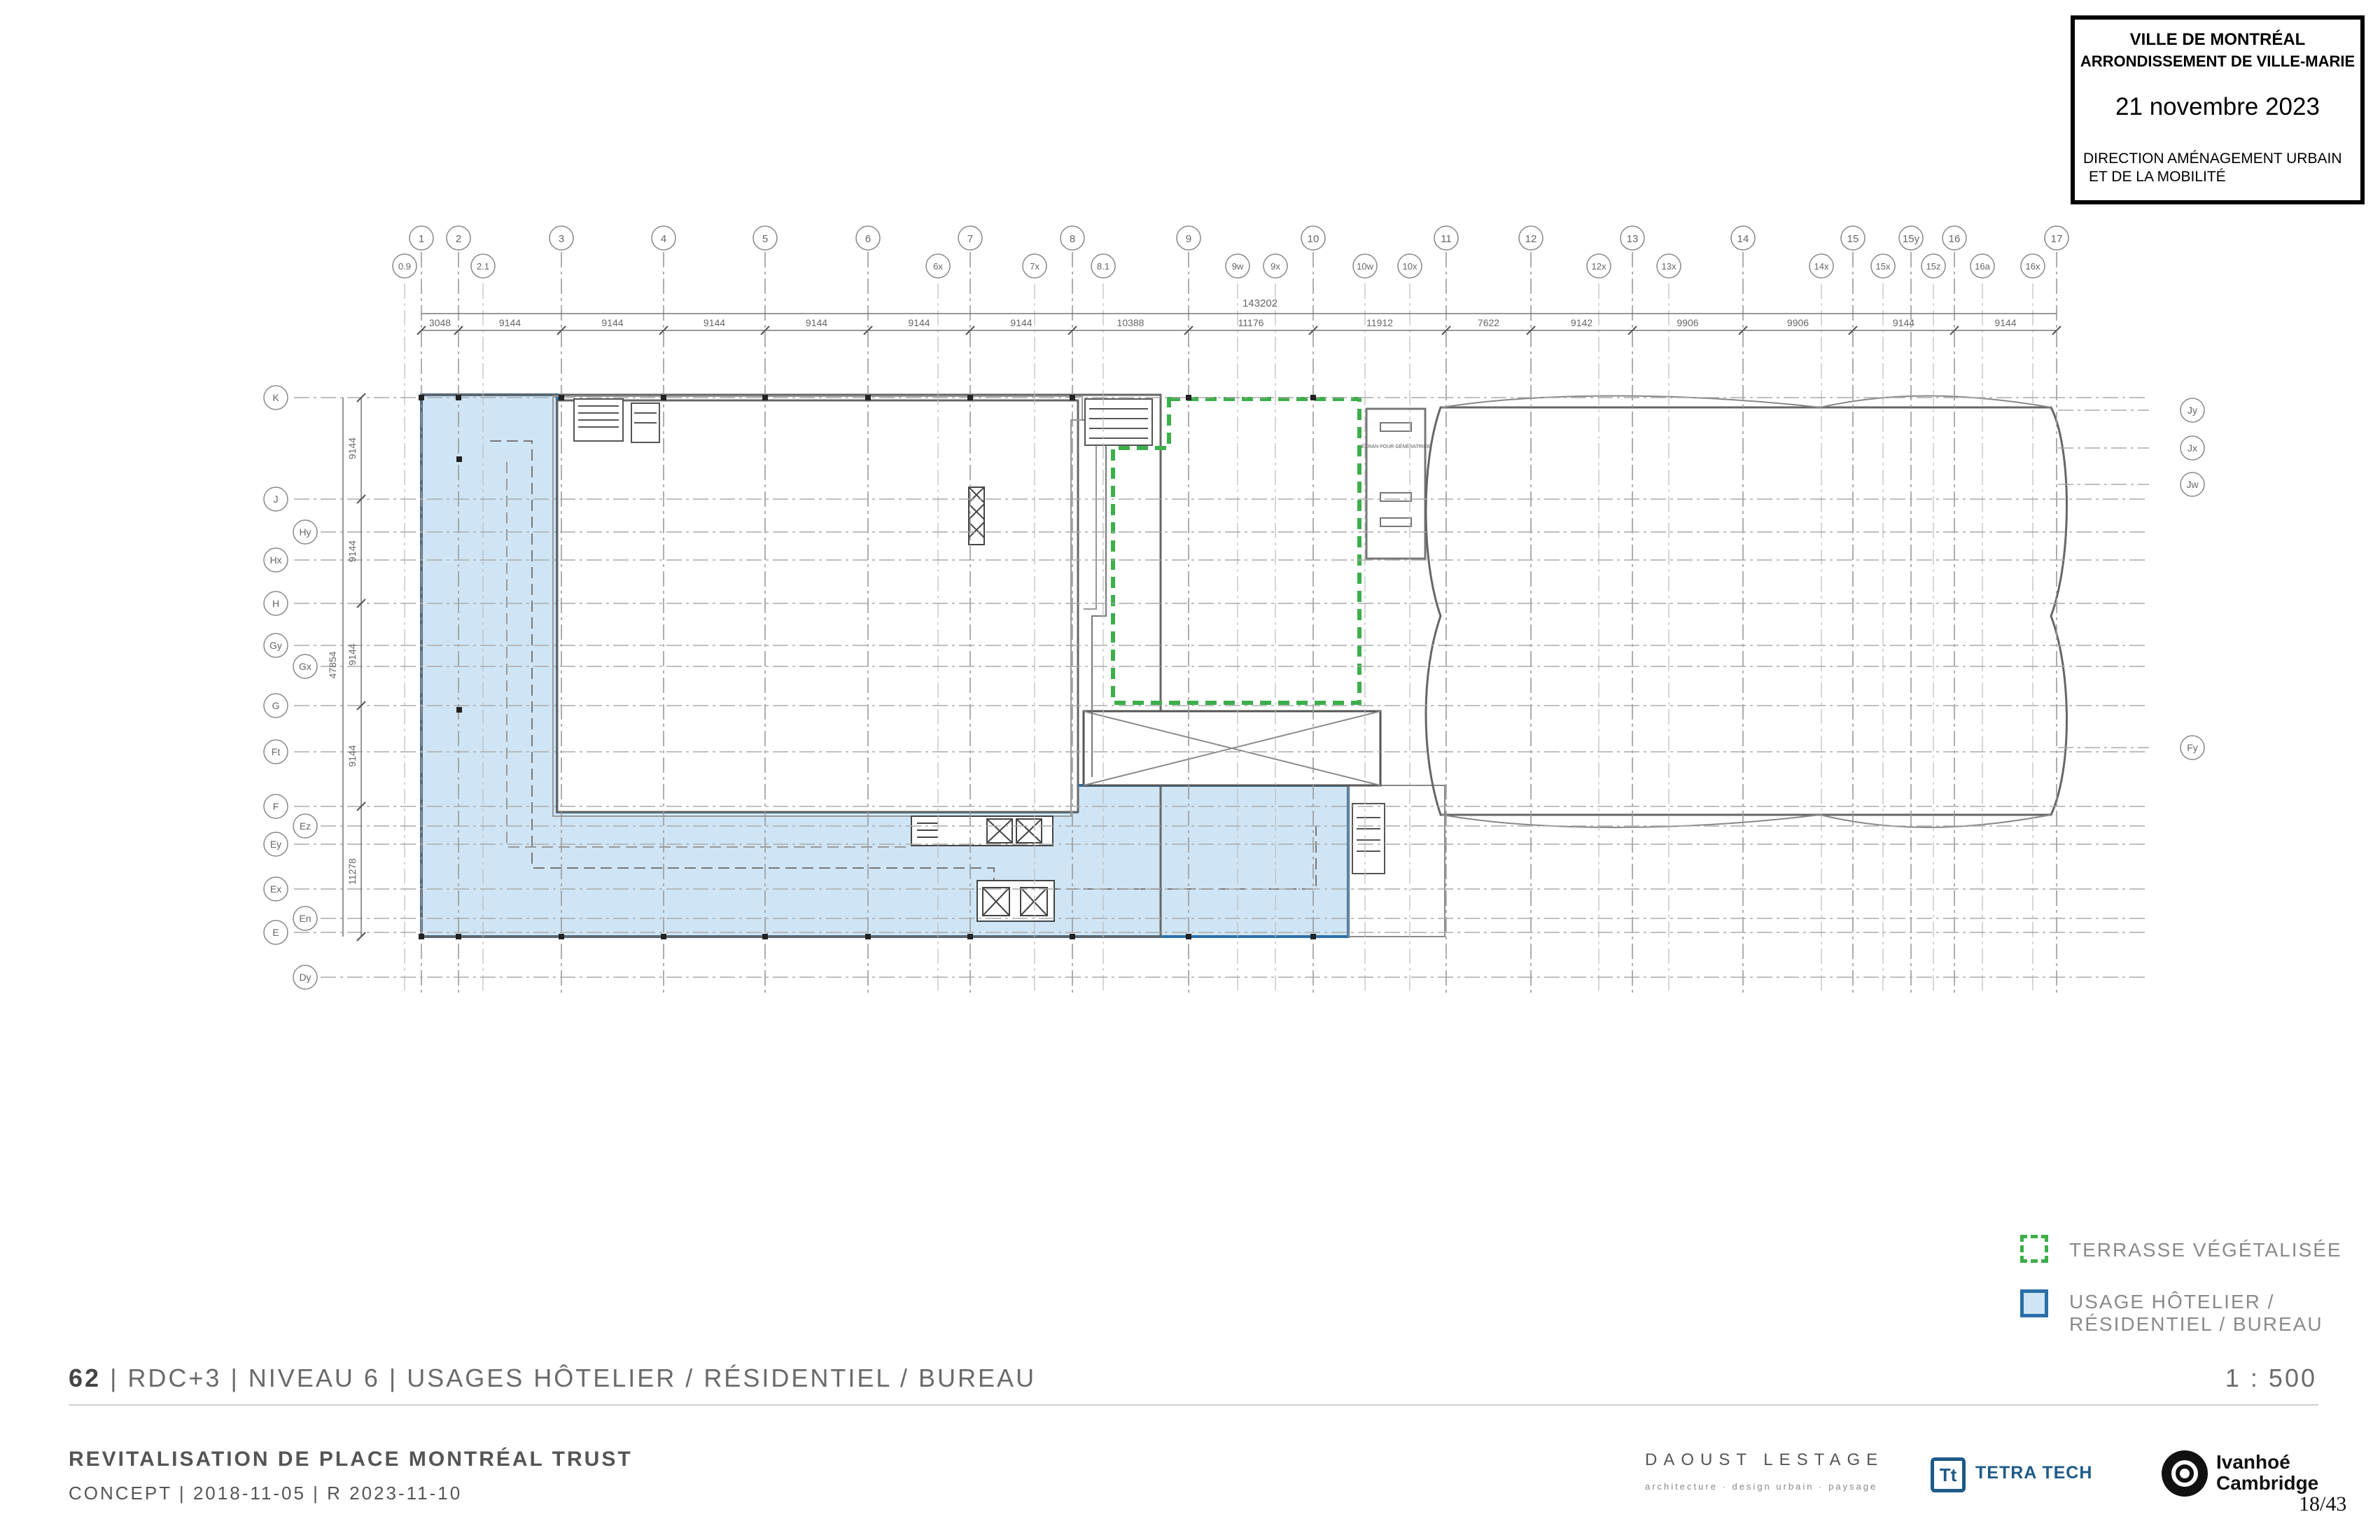 This screenshot has height=1540, width=2380. I want to click on legend-usage-label-1: USAGE HÔTELIER /, so click(2172, 1301).